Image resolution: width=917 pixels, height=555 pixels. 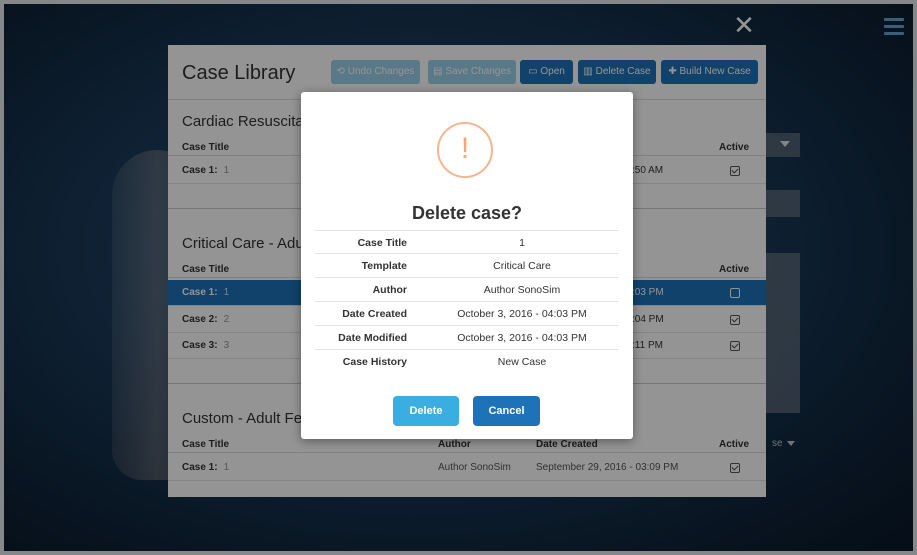 I want to click on info-row: Template Critical Care, so click(x=467, y=266).